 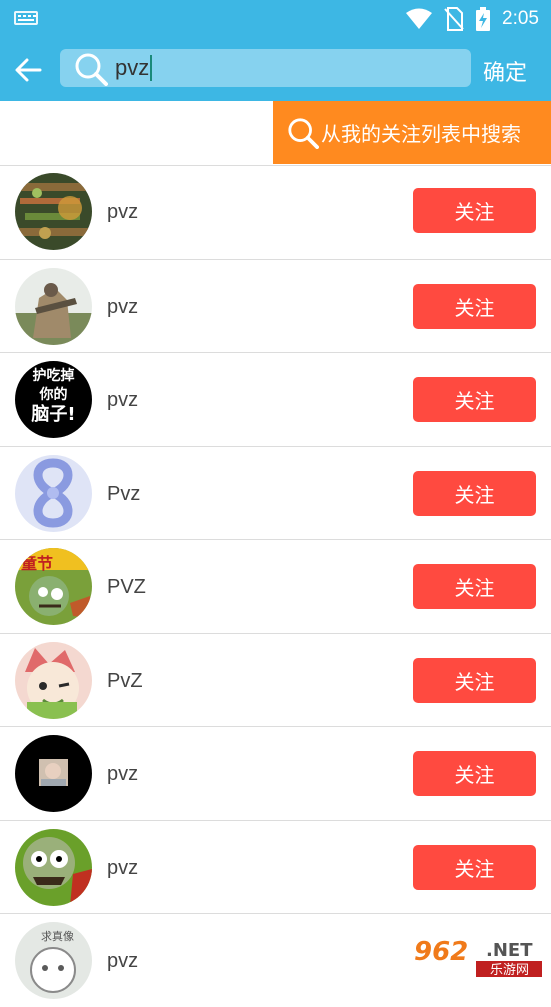 I want to click on avatar-text: 护吃掉, so click(x=53, y=376).